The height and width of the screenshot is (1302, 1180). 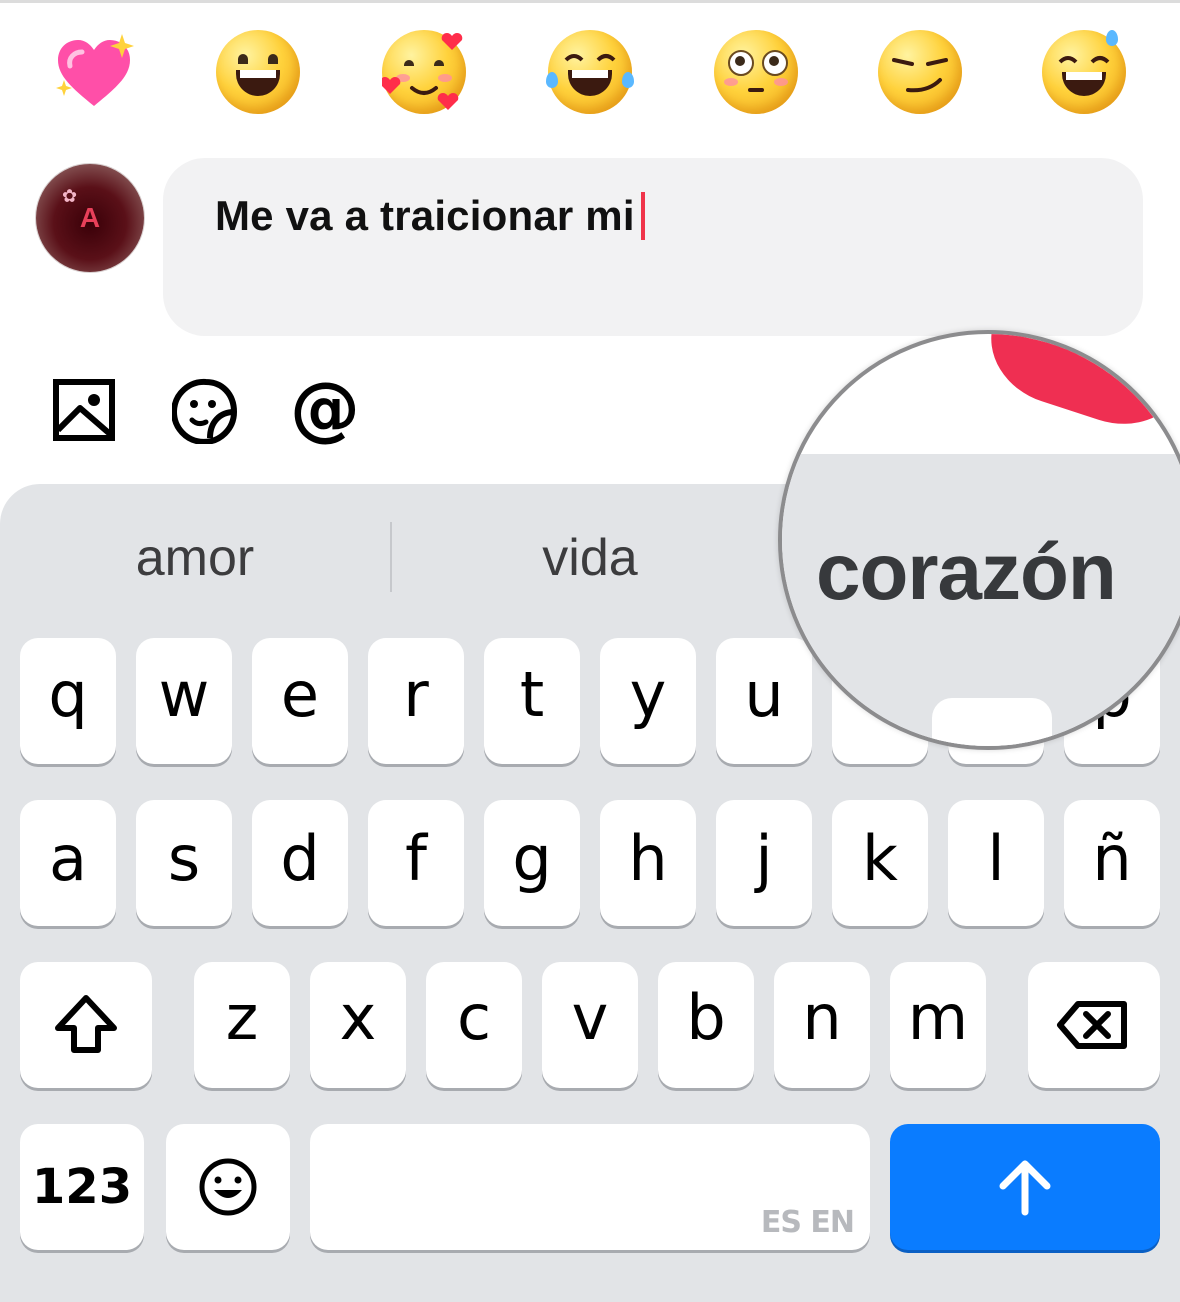 I want to click on key-s: s, so click(x=184, y=863).